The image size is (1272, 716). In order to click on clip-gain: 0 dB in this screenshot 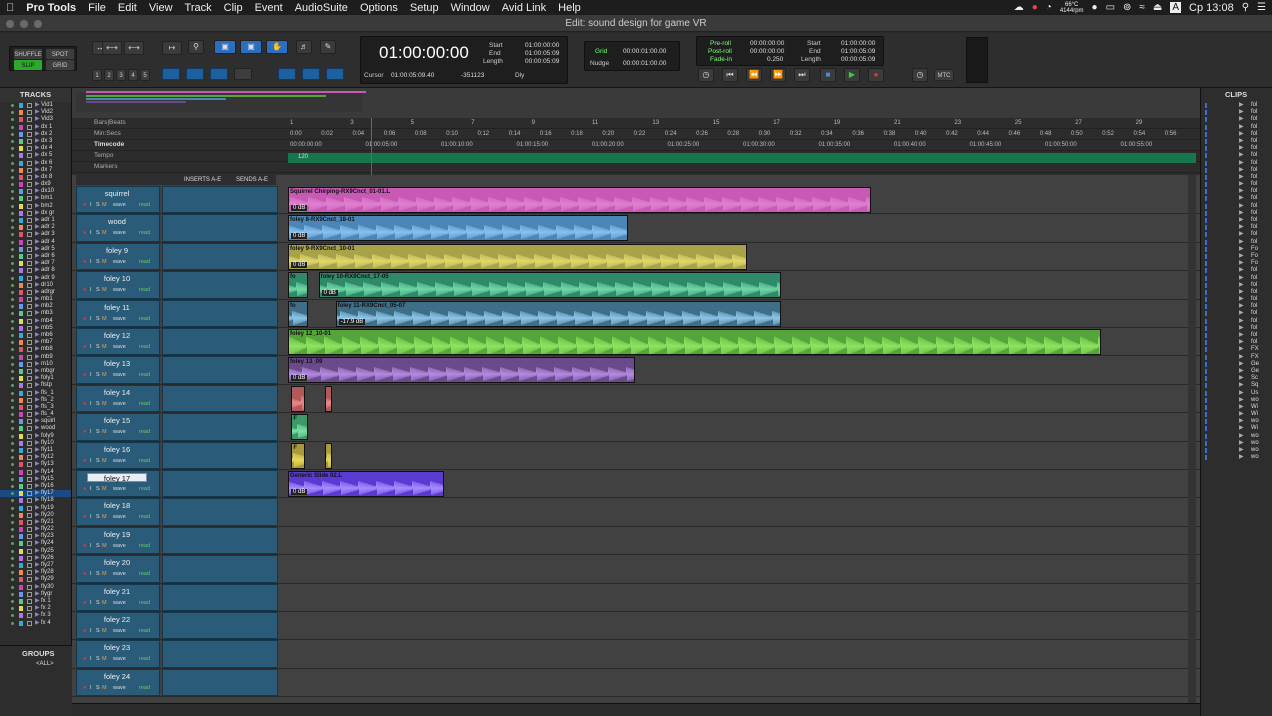, I will do `click(299, 378)`.